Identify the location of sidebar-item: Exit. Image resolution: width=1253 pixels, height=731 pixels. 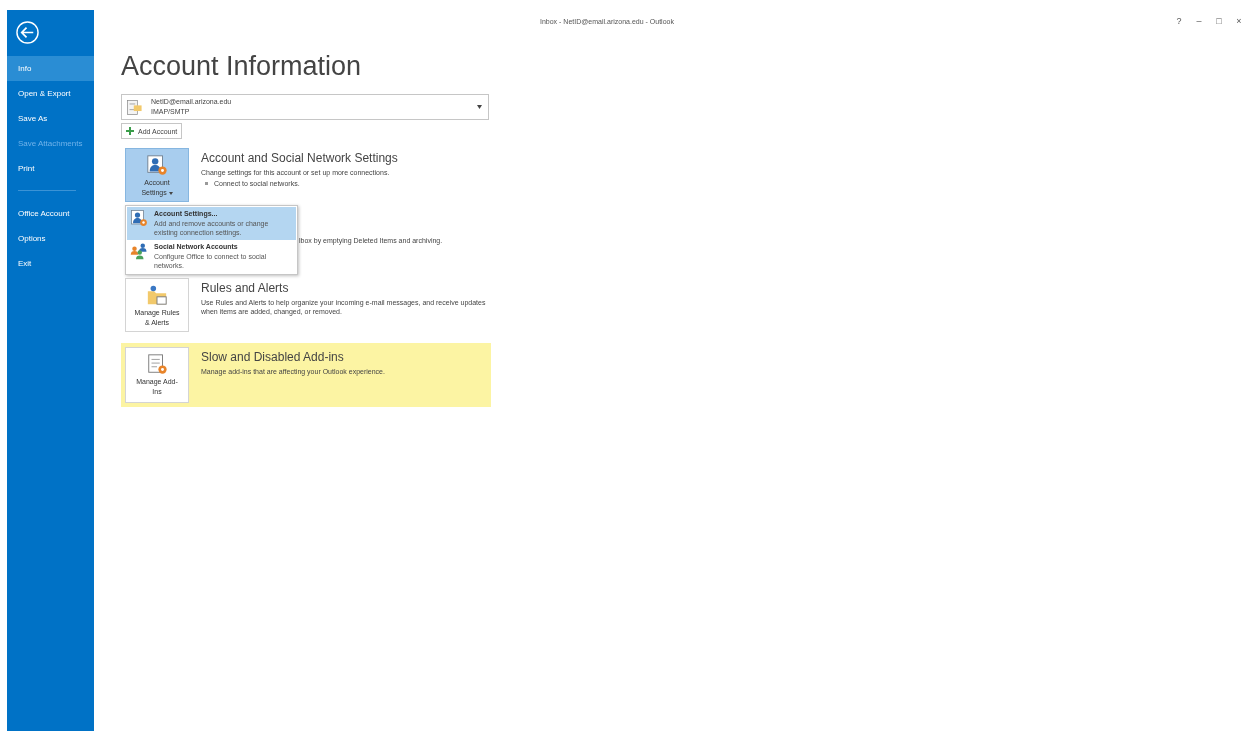
(50, 263).